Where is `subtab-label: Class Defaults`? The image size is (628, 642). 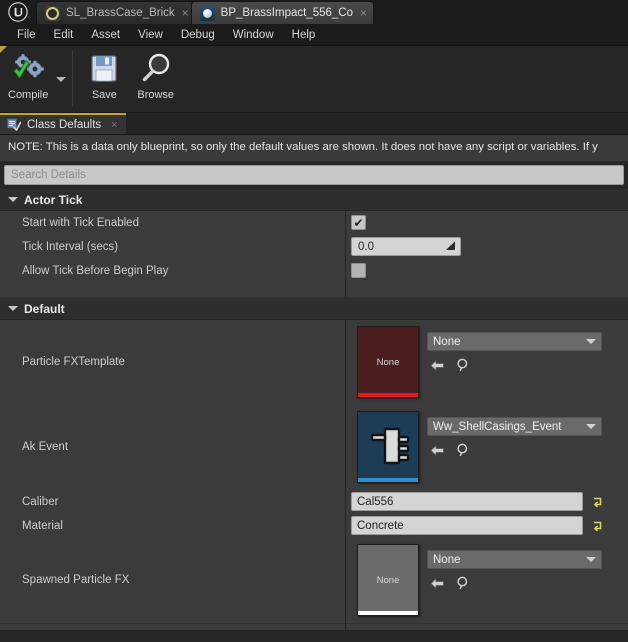
subtab-label: Class Defaults is located at coordinates (64, 124).